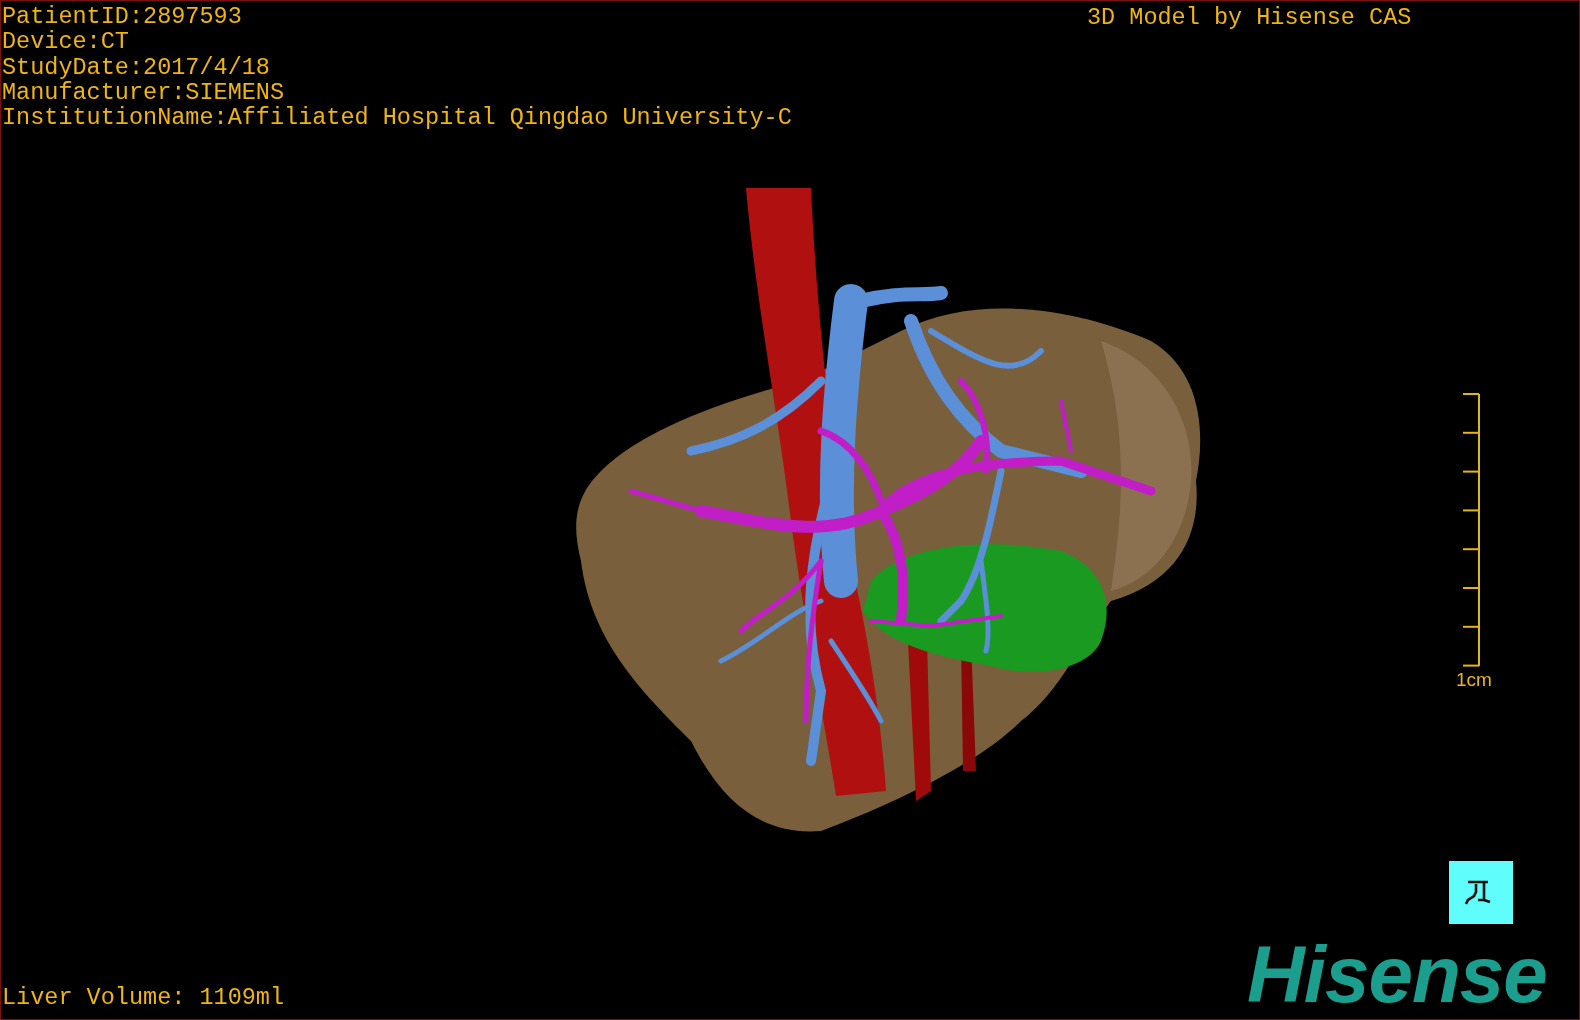 This screenshot has height=1020, width=1580. Describe the element at coordinates (66, 42) in the screenshot. I see `patient-info-text: Device:CT` at that location.